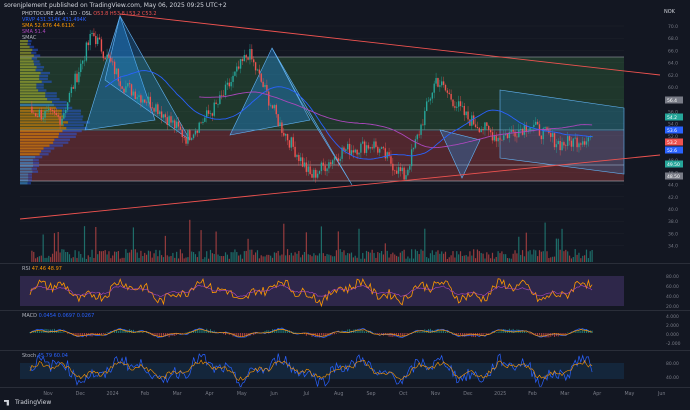 Image resolution: width=690 pixels, height=410 pixels. What do you see at coordinates (345, 310) in the screenshot?
I see `macd-pane-separator` at bounding box center [345, 310].